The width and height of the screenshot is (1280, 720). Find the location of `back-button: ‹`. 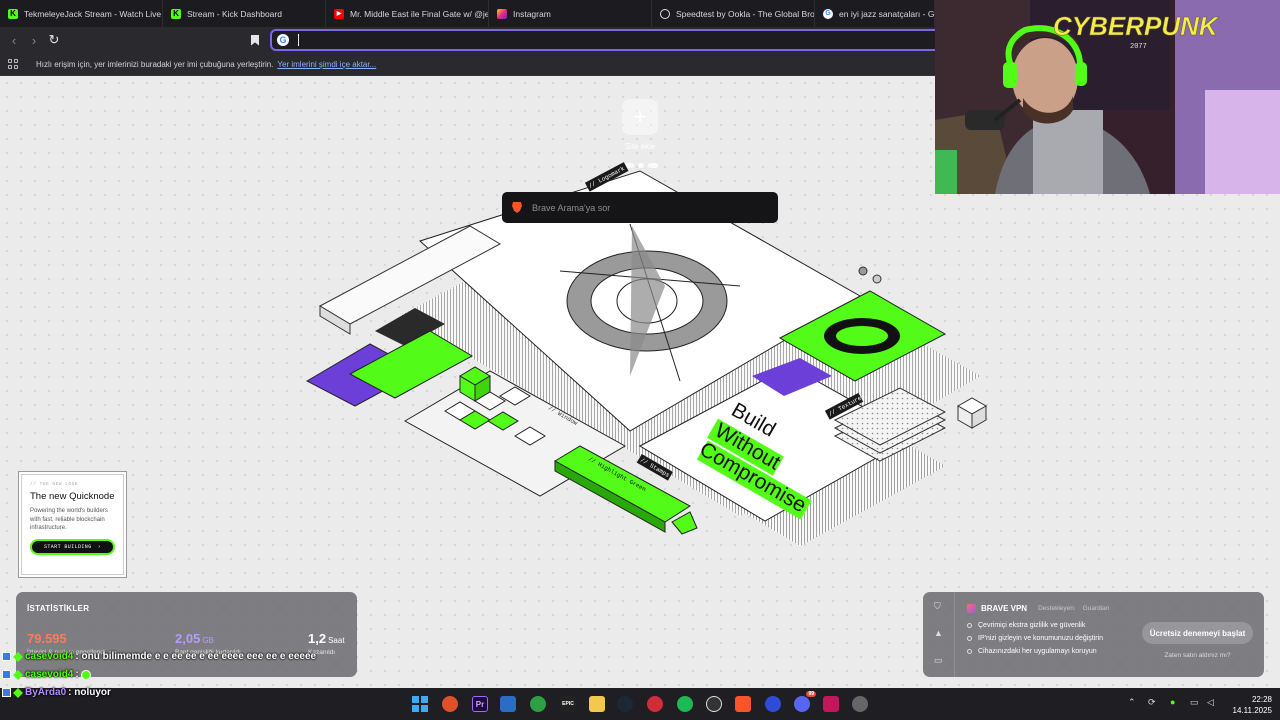

back-button: ‹ is located at coordinates (14, 40).